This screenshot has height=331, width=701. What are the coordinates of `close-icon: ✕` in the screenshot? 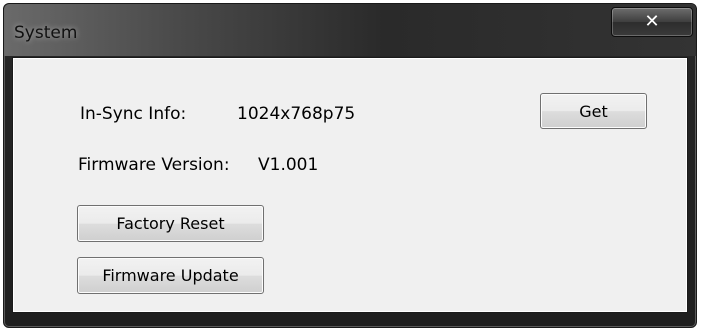 It's located at (652, 21).